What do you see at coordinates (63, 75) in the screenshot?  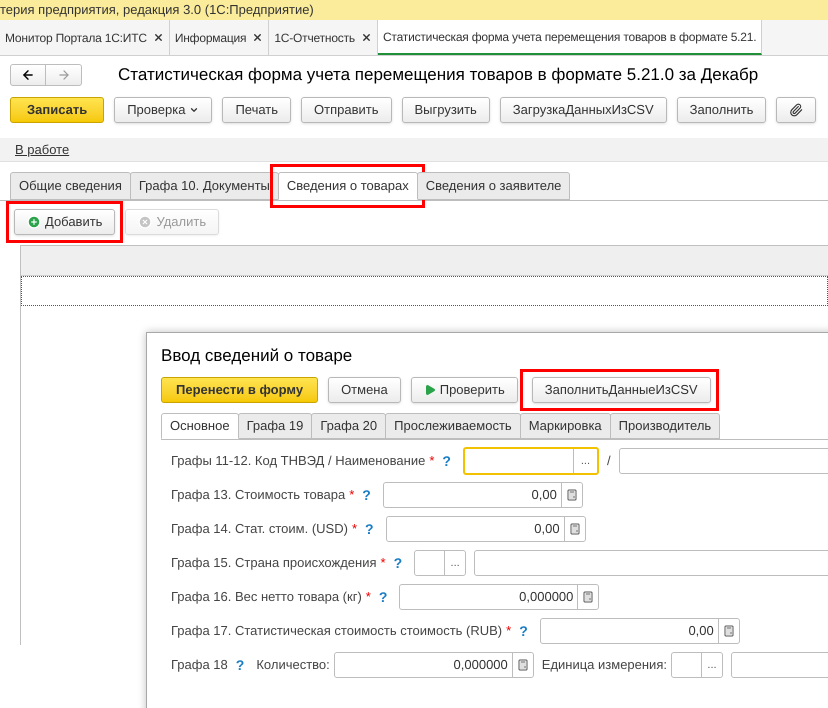 I see `forward-arrow-icon` at bounding box center [63, 75].